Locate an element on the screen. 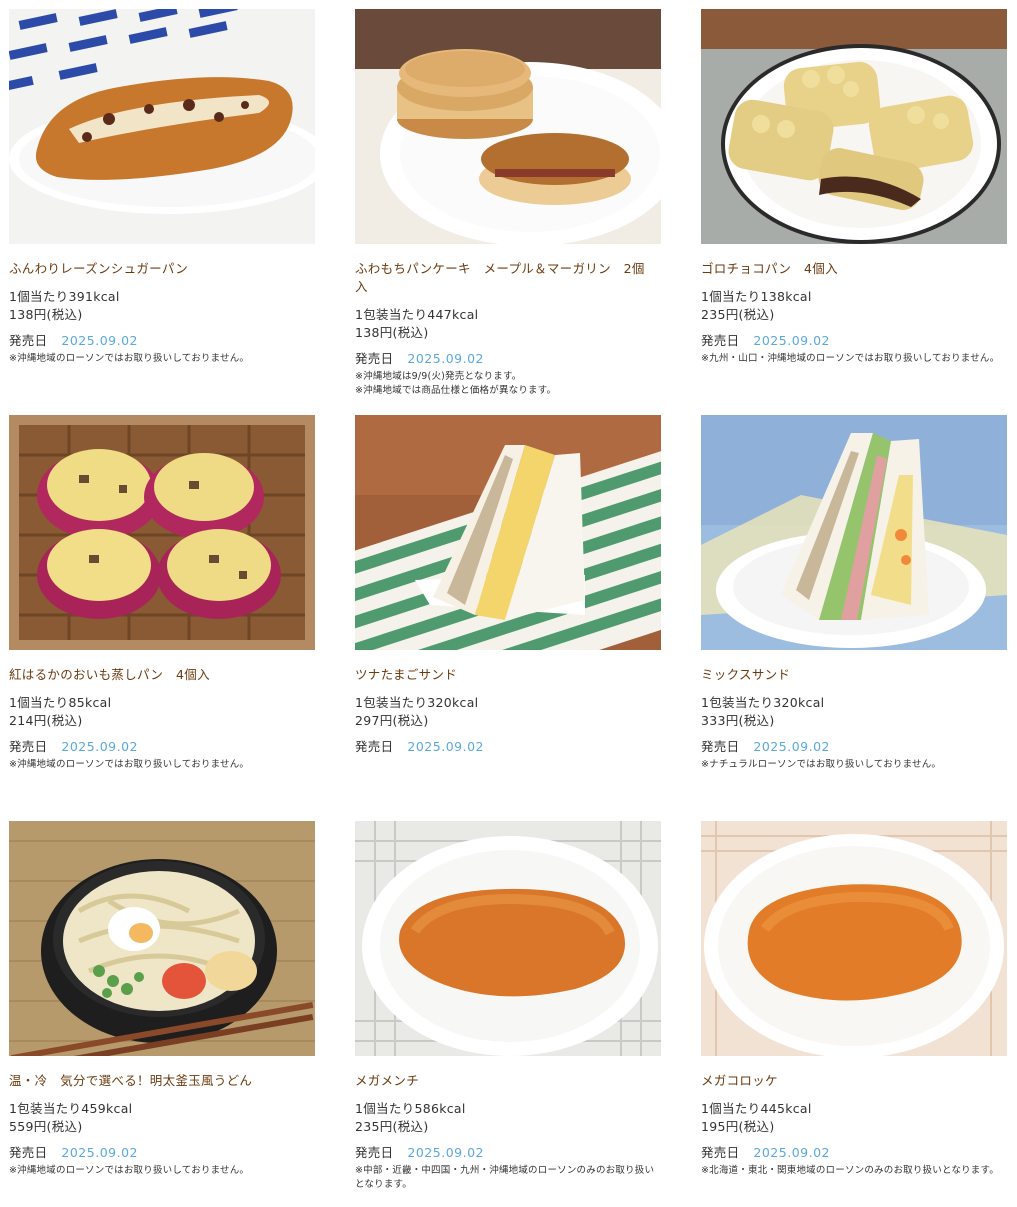  product-photo-tuna-egg-sandwich is located at coordinates (508, 532).